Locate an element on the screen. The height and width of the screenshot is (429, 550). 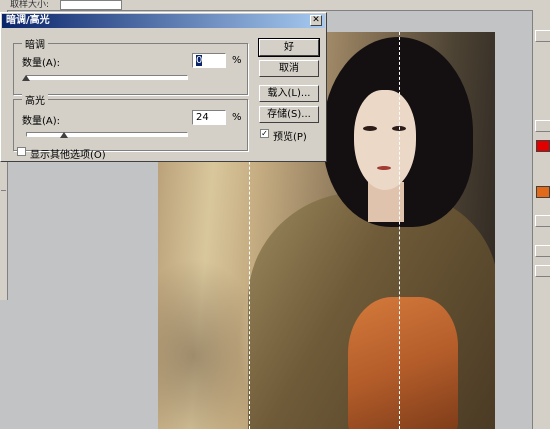
highlights-amount-label: 数量(A): is located at coordinates (41, 121).